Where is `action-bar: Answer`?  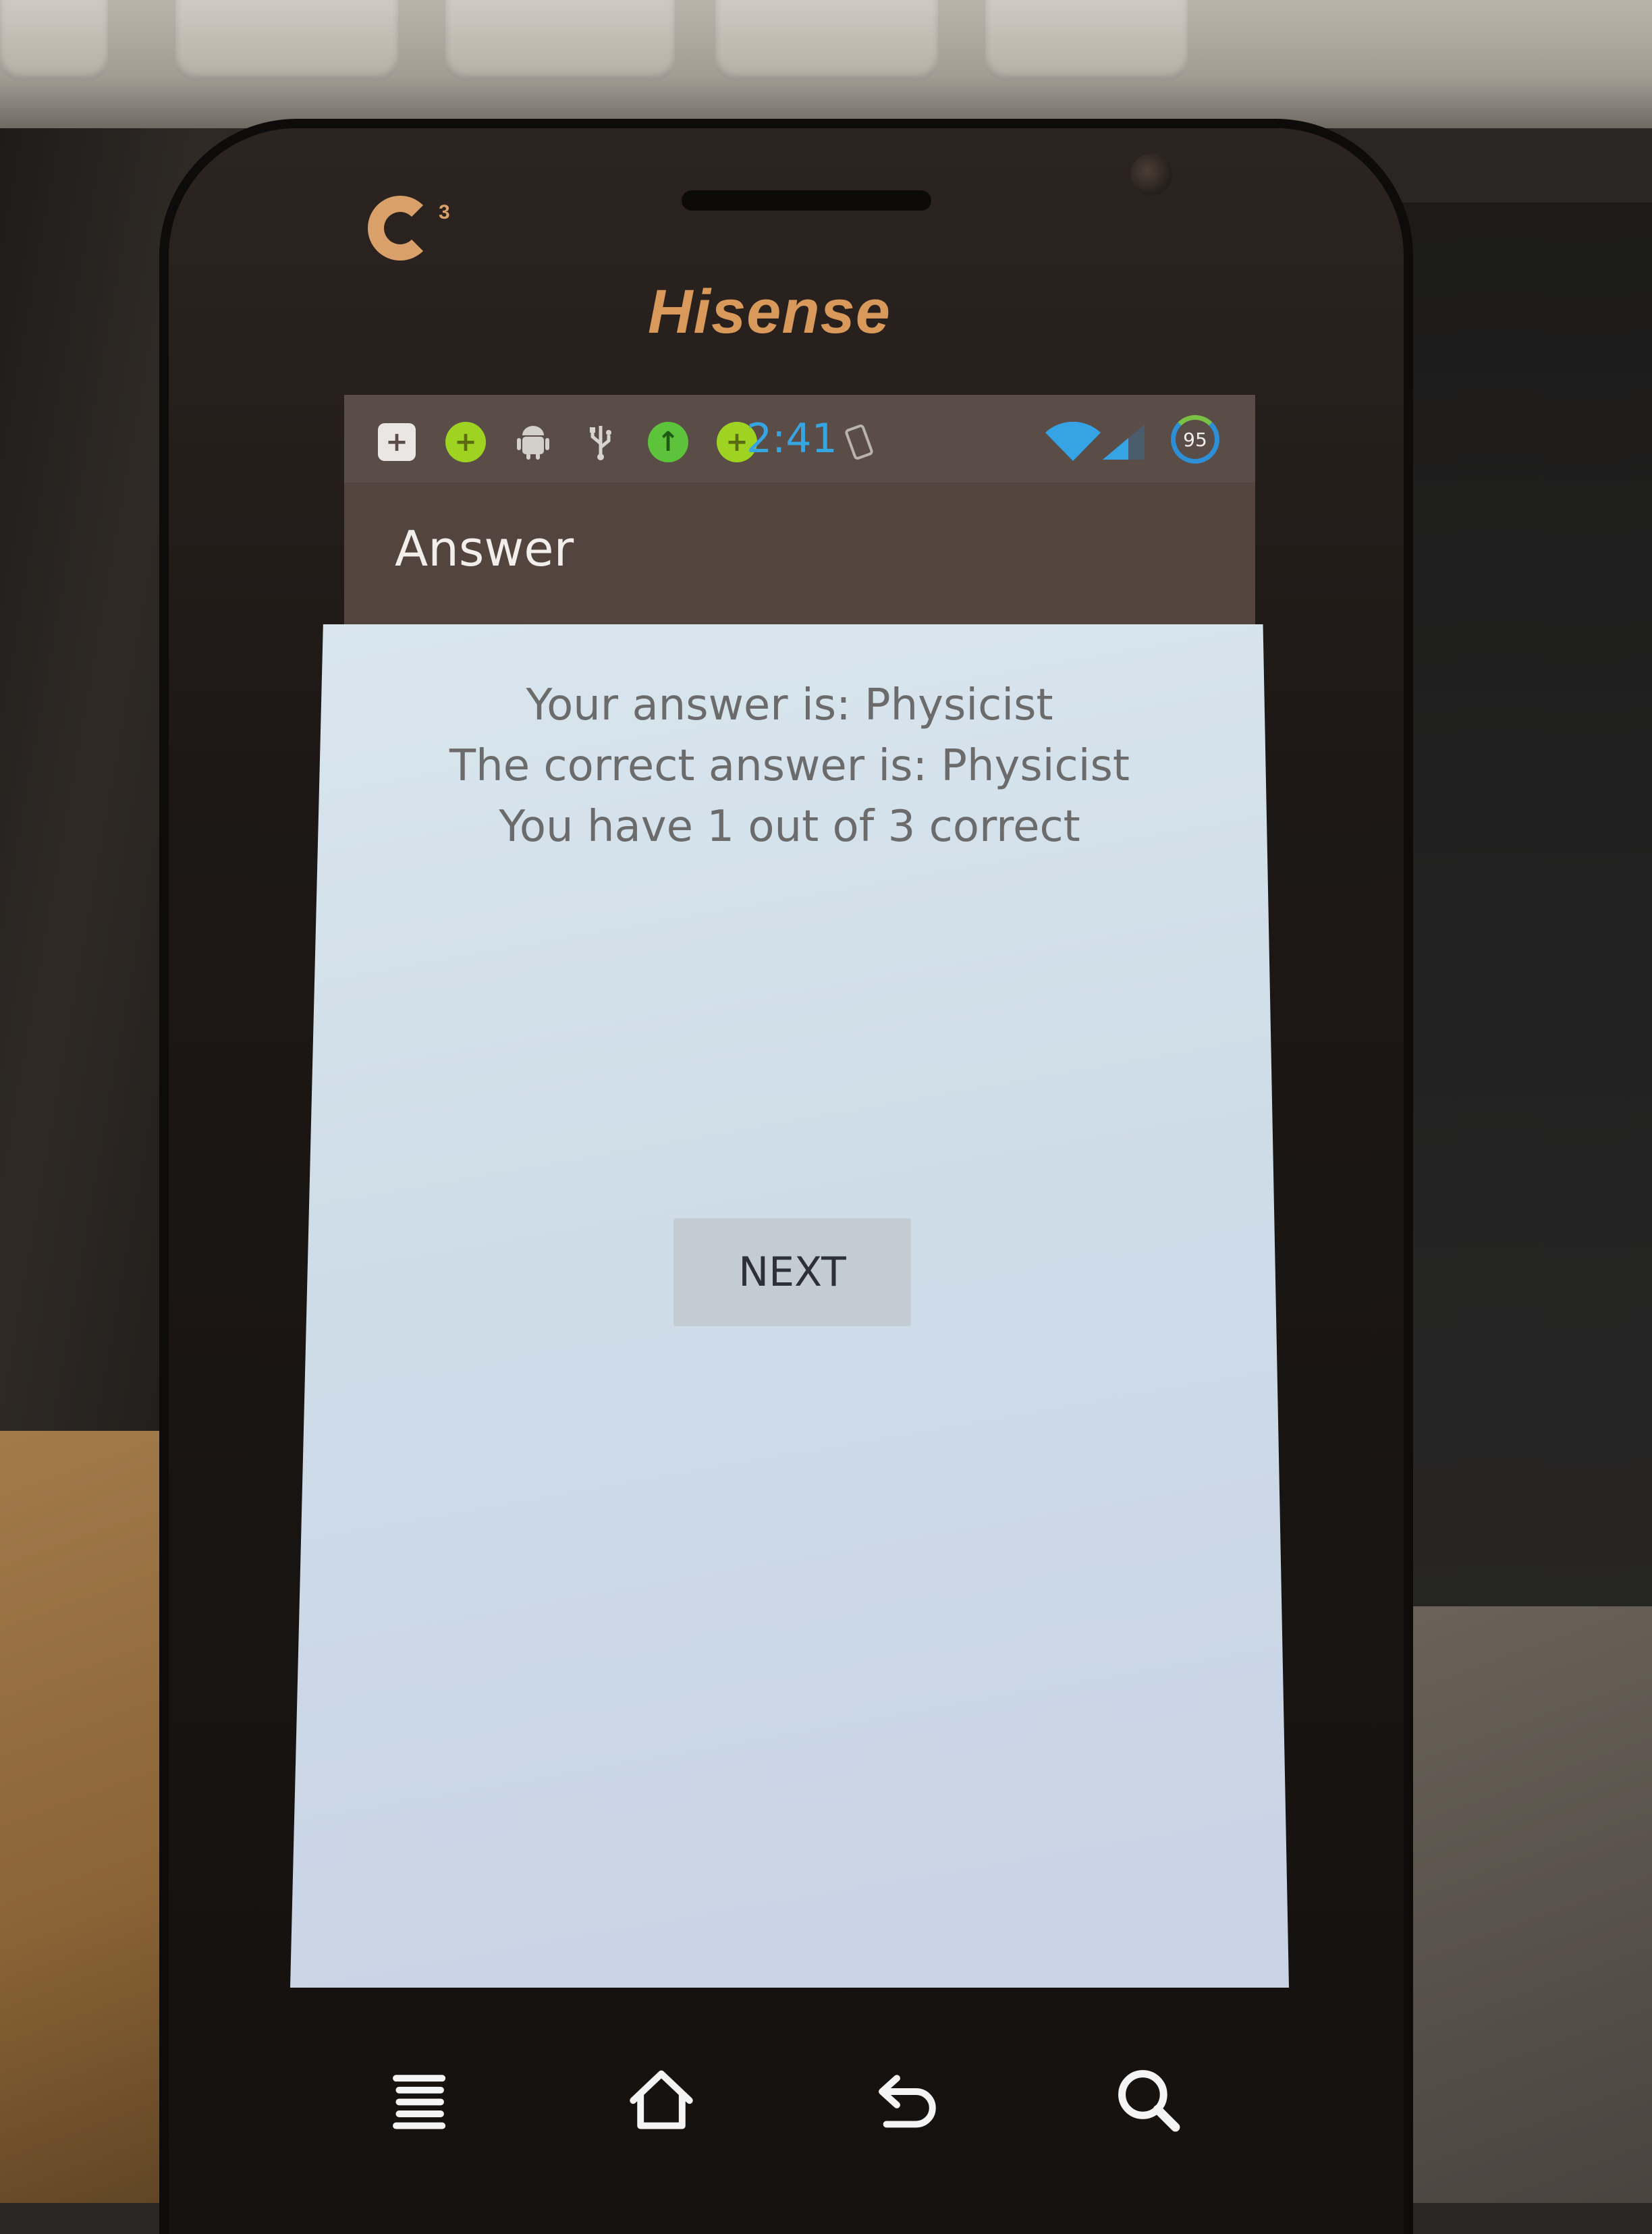
action-bar: Answer is located at coordinates (800, 553).